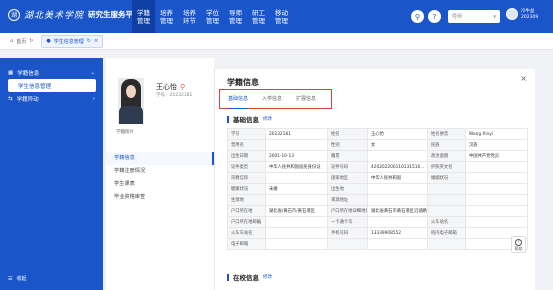 This screenshot has height=290, width=553. Describe the element at coordinates (189, 20) in the screenshot. I see `nav-item-line2: 环节` at that location.